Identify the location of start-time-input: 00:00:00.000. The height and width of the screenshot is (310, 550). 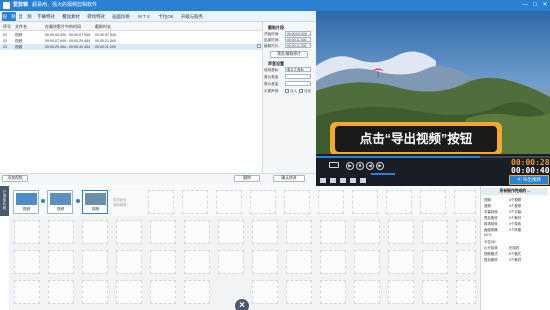
(298, 33).